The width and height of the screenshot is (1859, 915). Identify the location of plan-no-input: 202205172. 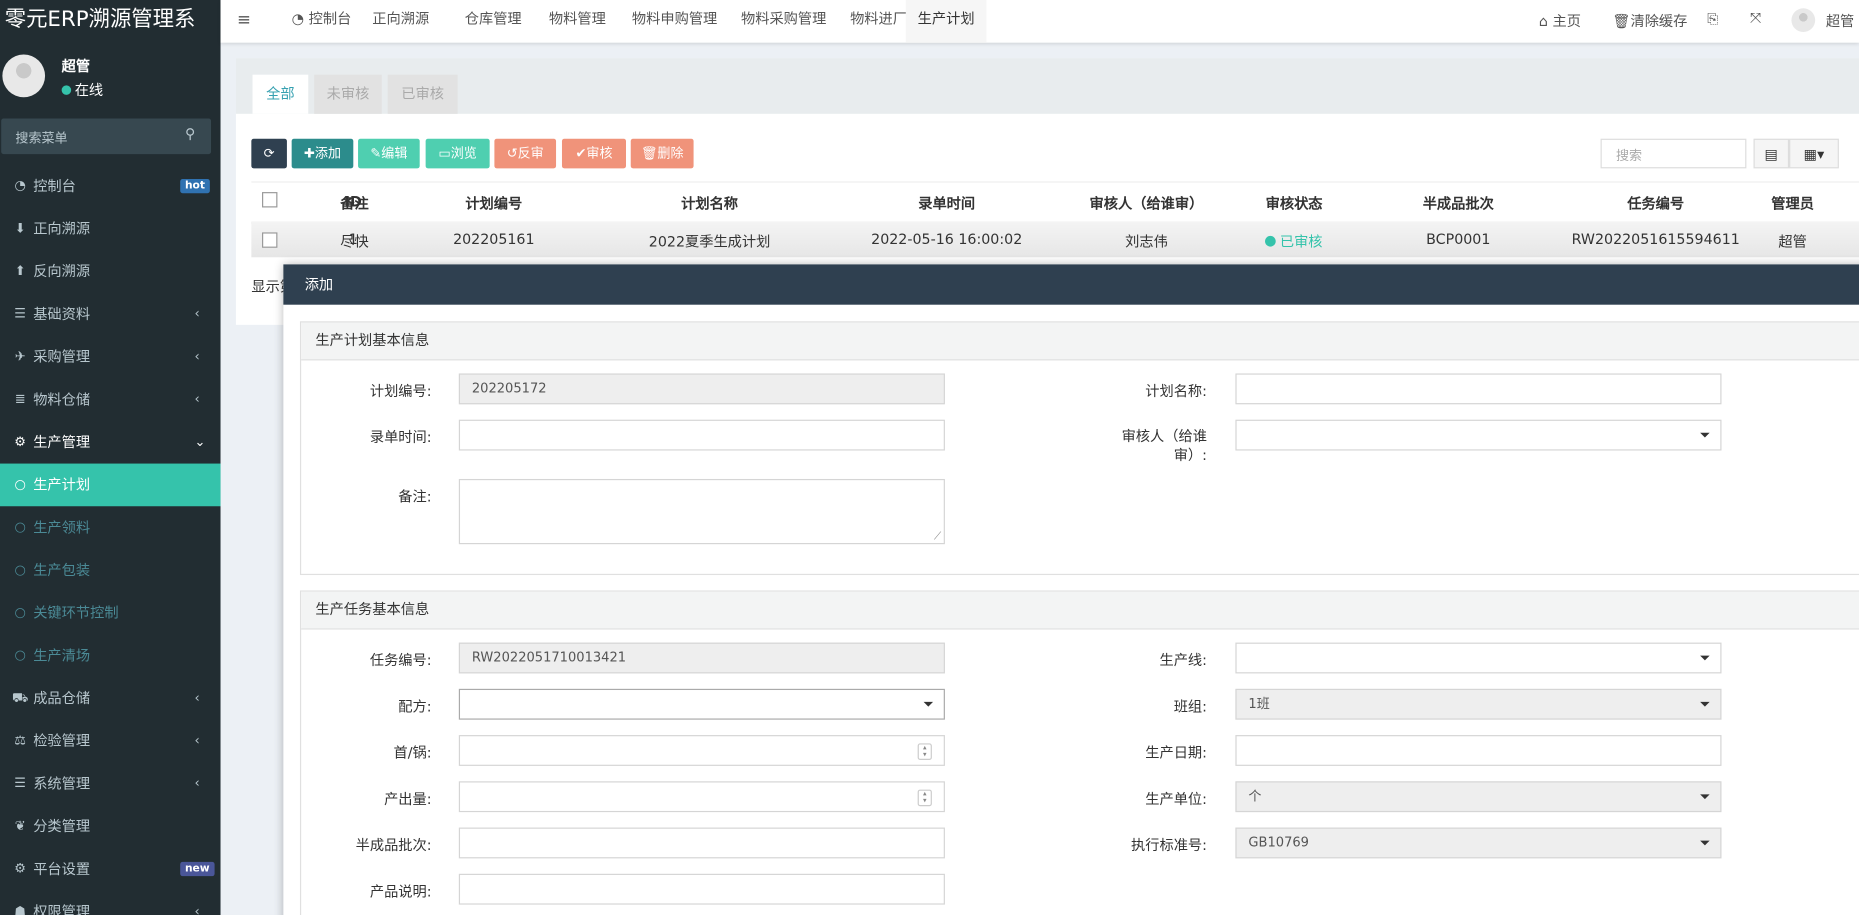
(701, 389).